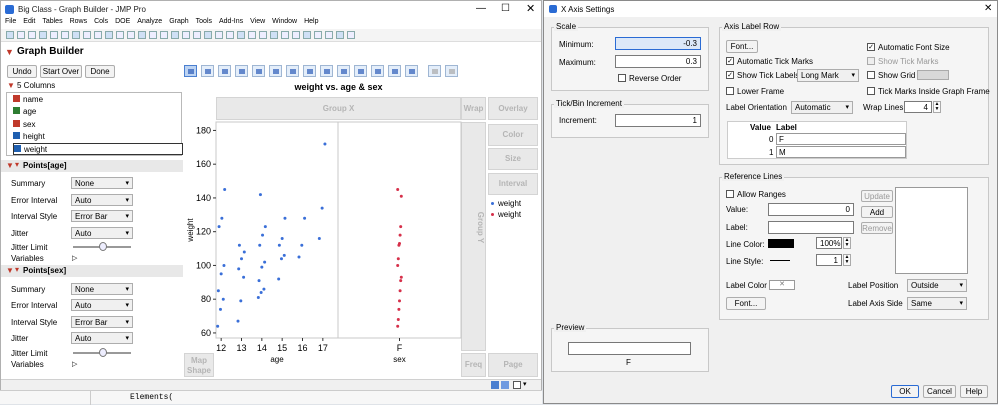 This screenshot has width=998, height=405. Describe the element at coordinates (257, 23) in the screenshot. I see `menu-item-view: View` at that location.